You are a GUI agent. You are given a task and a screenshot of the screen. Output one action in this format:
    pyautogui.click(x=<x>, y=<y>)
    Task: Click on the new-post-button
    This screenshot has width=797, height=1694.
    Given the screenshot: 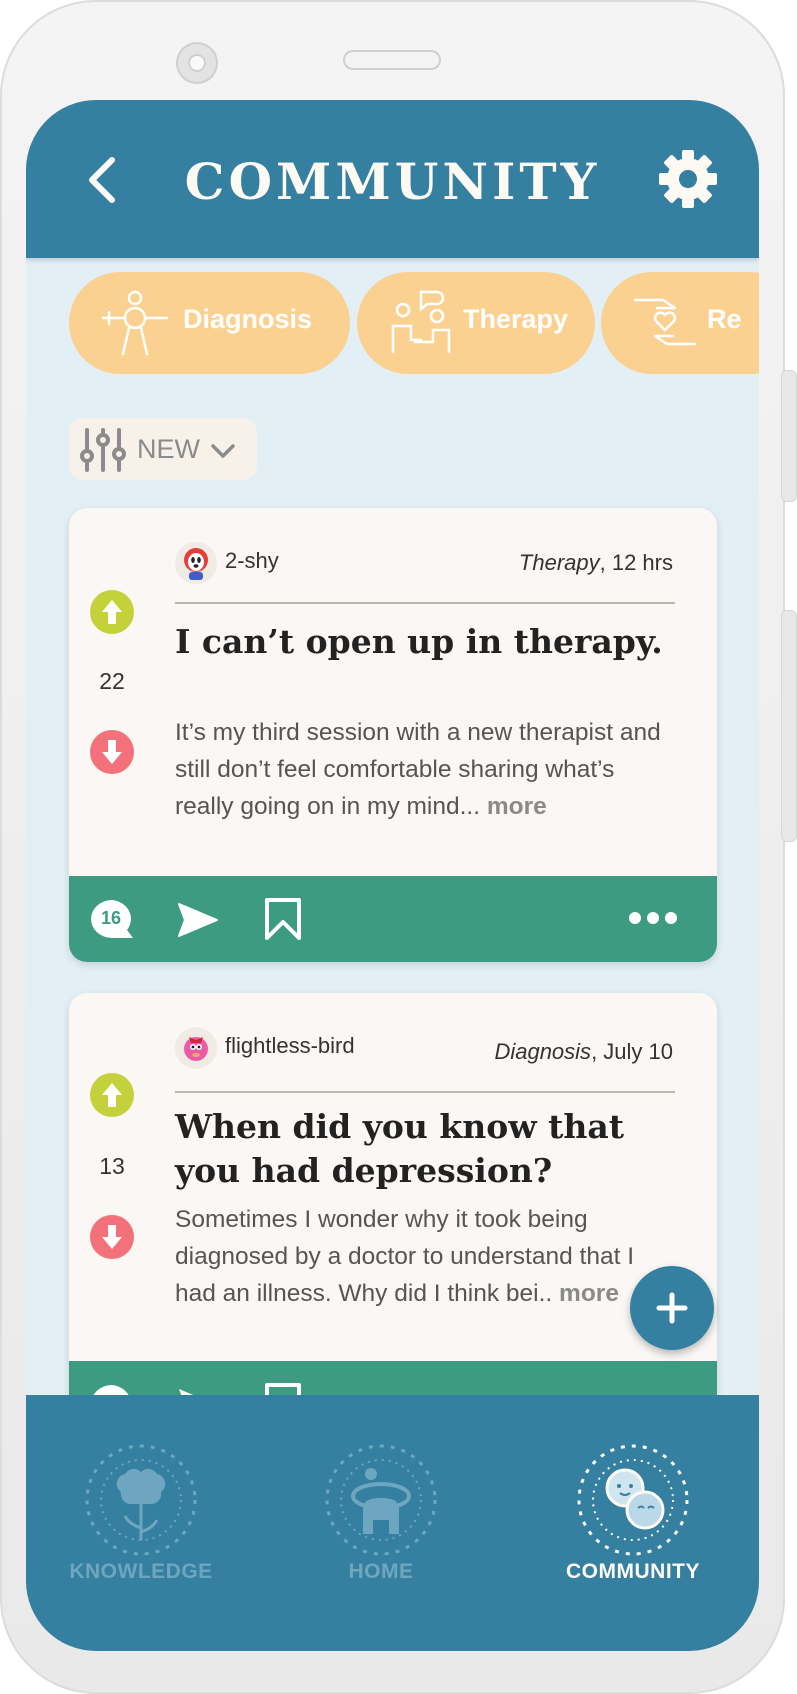 What is the action you would take?
    pyautogui.click(x=672, y=1308)
    